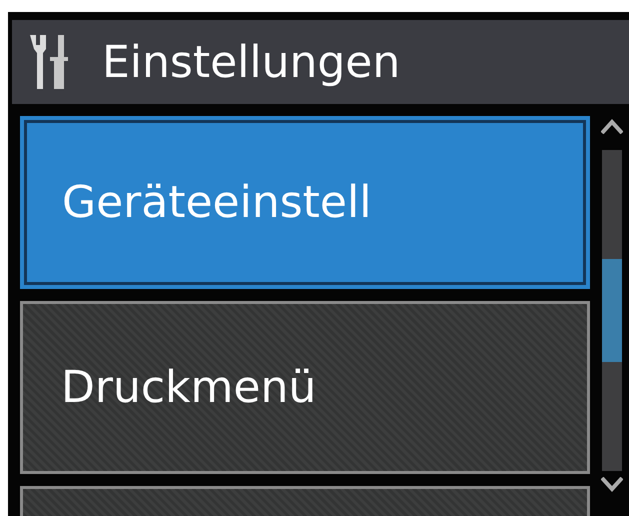  What do you see at coordinates (612, 310) in the screenshot?
I see `scroll-thumb` at bounding box center [612, 310].